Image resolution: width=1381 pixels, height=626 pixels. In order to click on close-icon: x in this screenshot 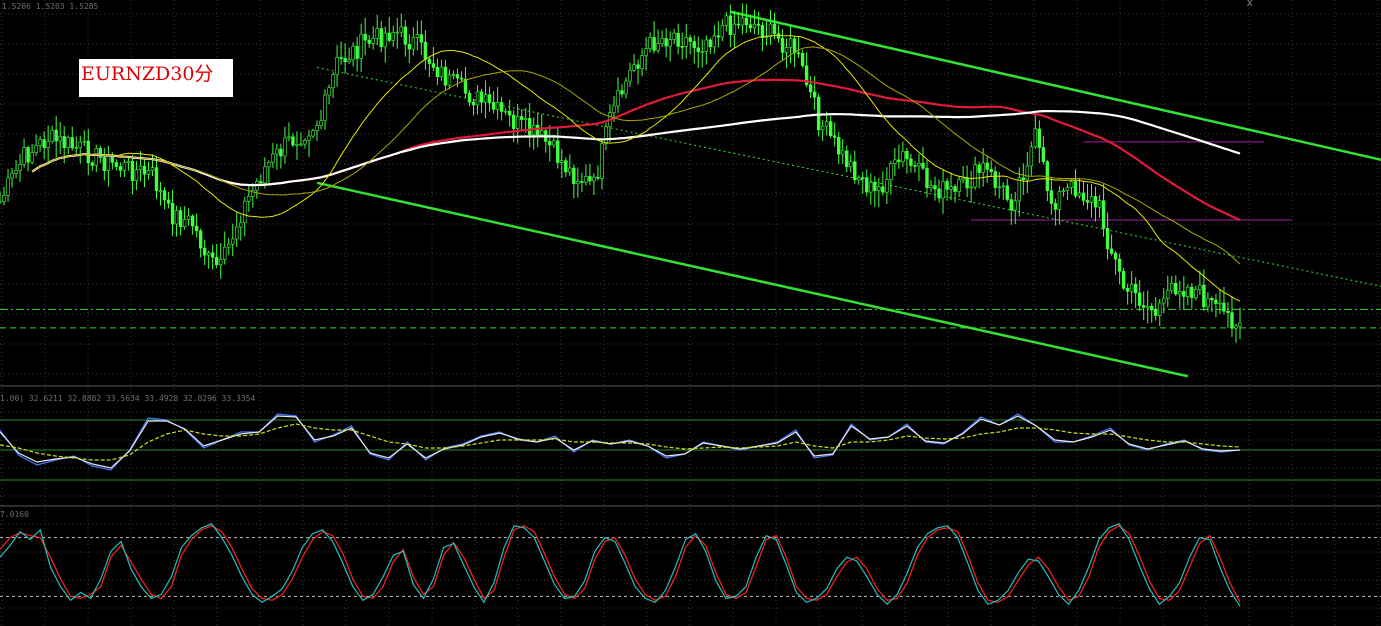, I will do `click(1249, 4)`.